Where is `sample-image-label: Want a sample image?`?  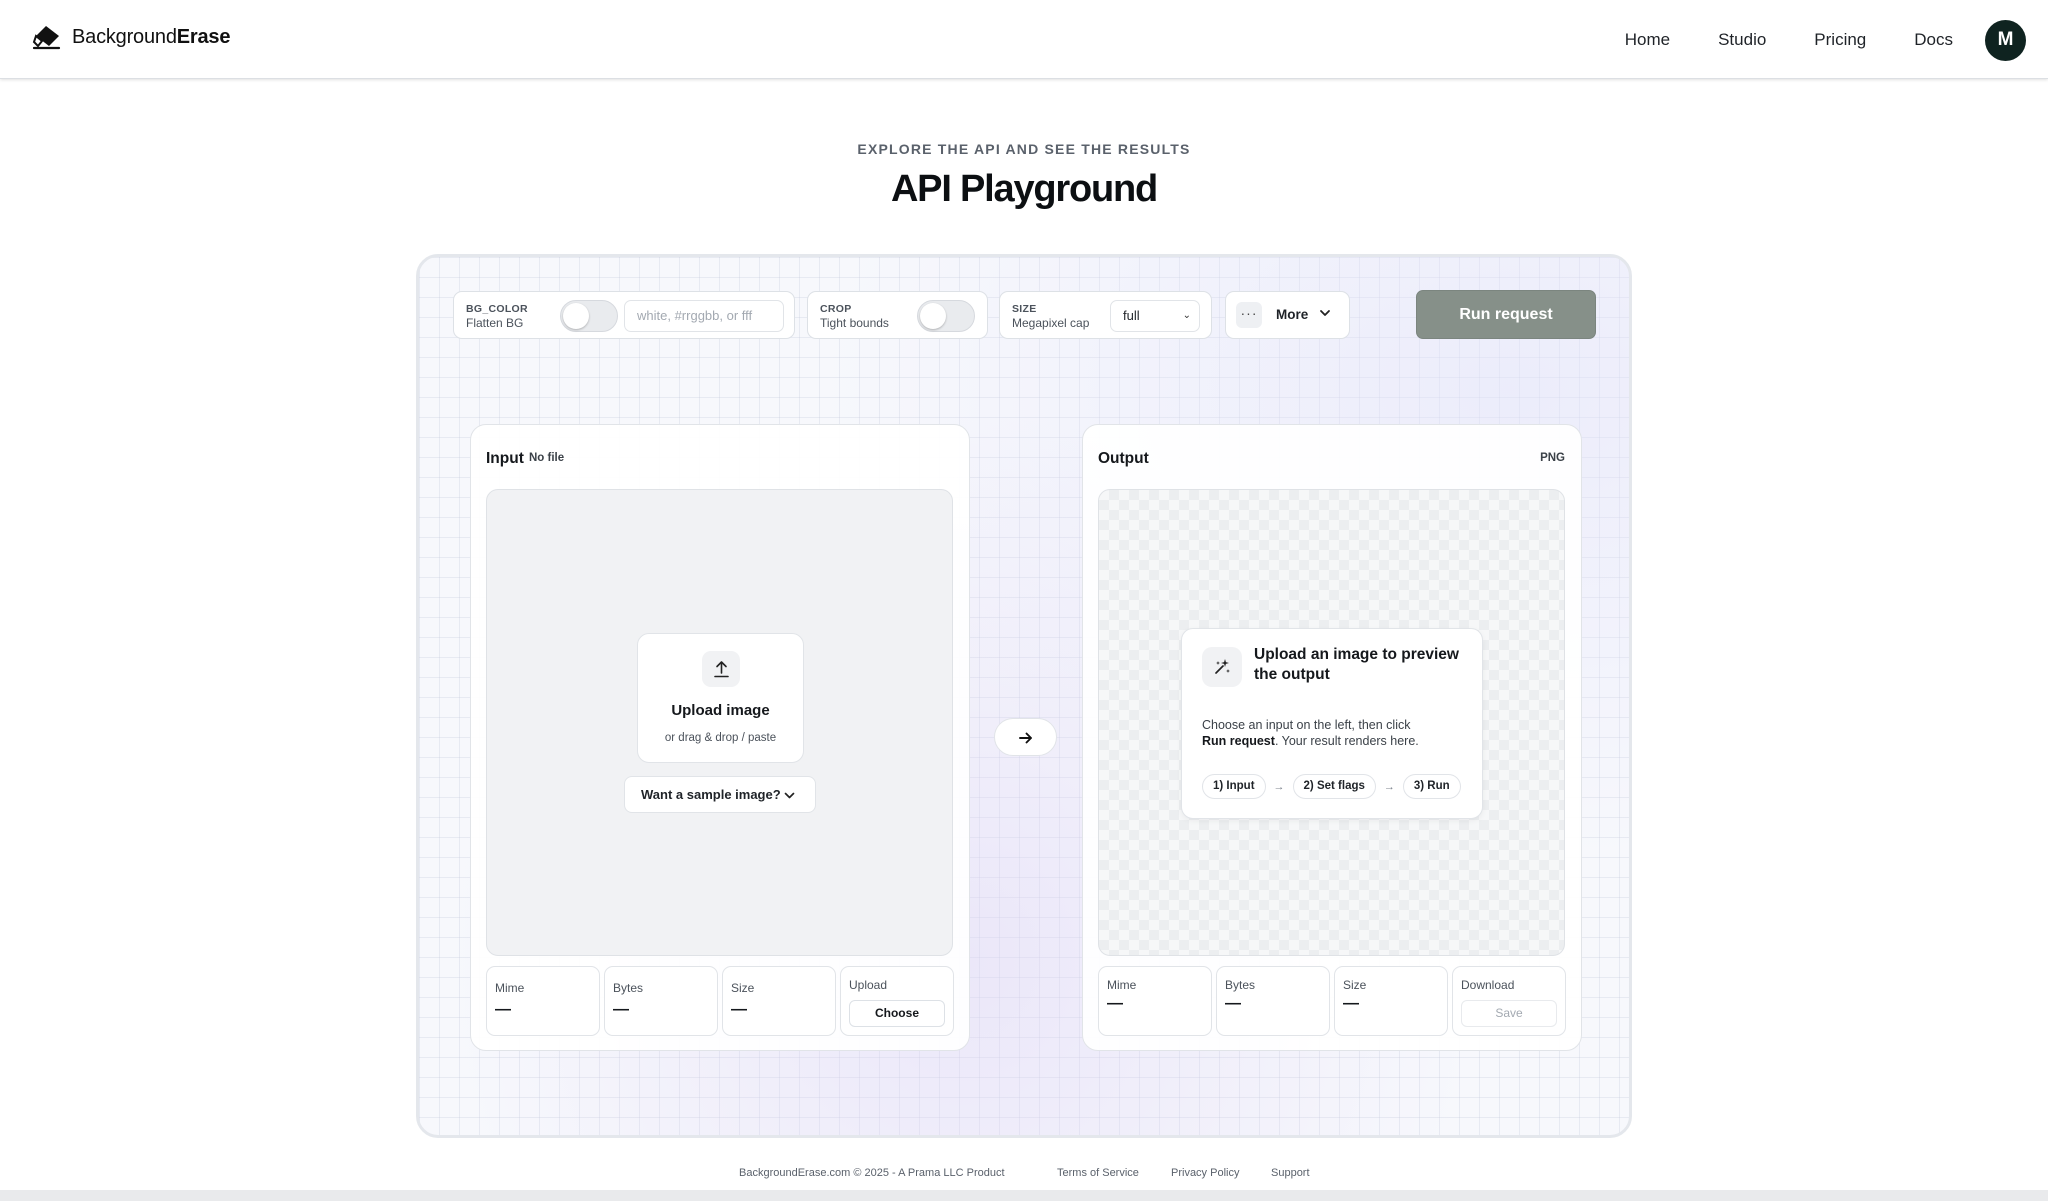
sample-image-label: Want a sample image? is located at coordinates (711, 794).